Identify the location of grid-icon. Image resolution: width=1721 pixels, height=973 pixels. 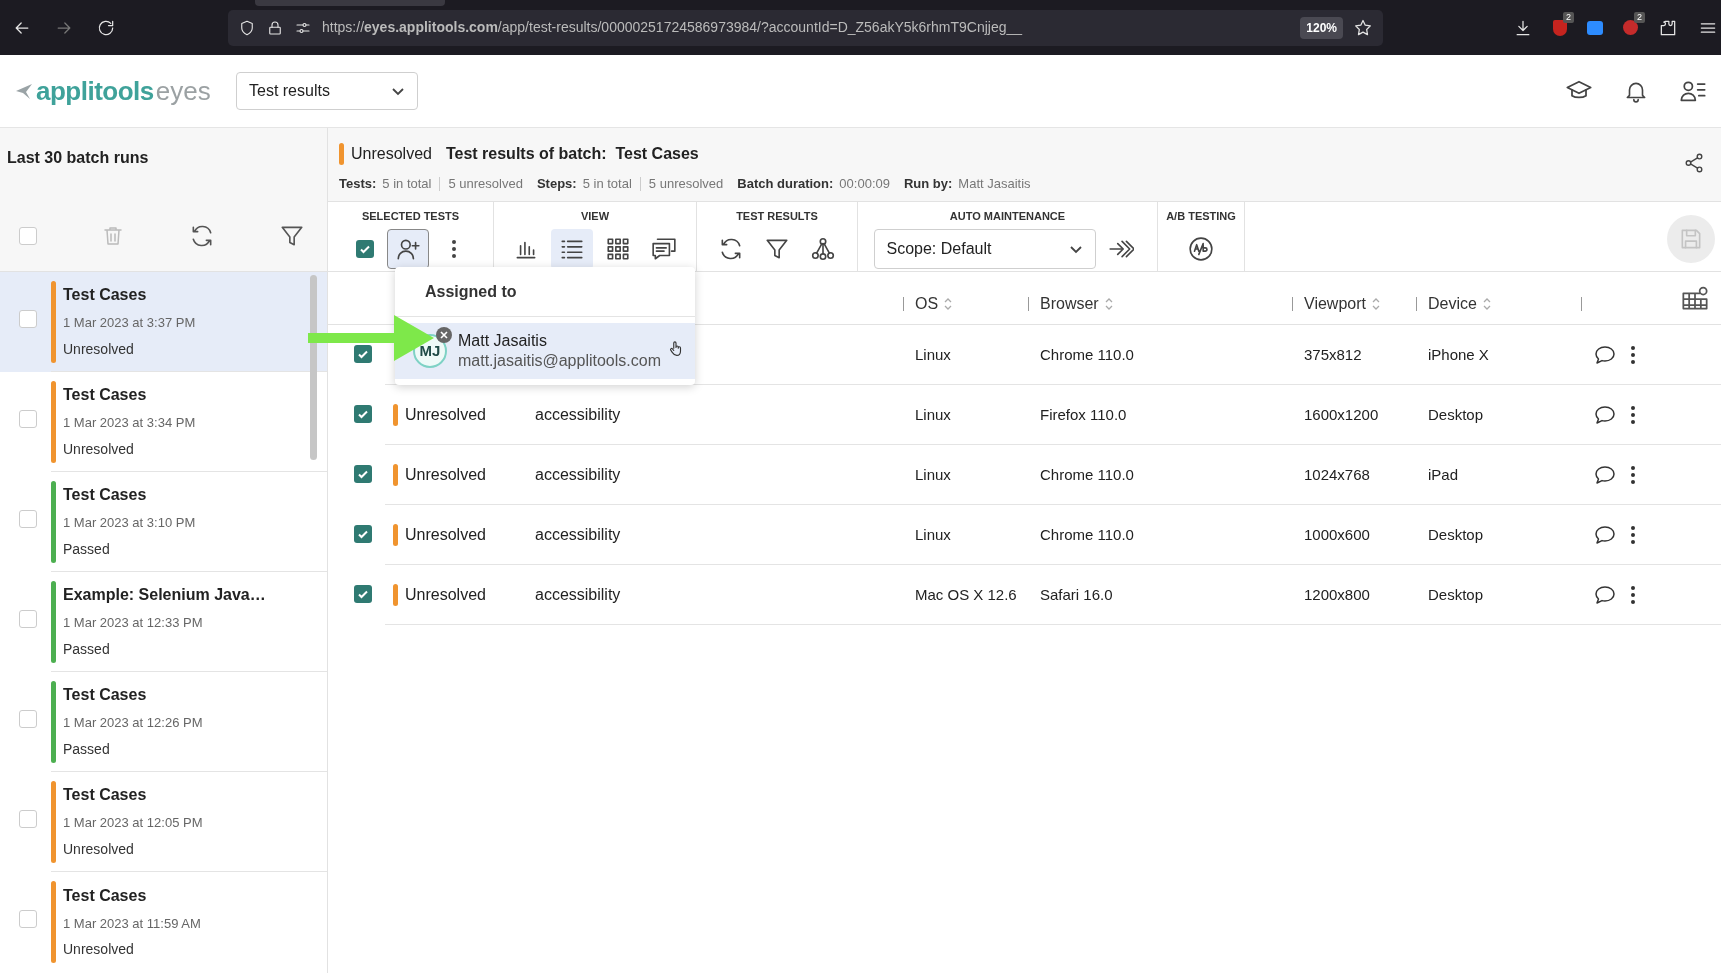
(618, 248).